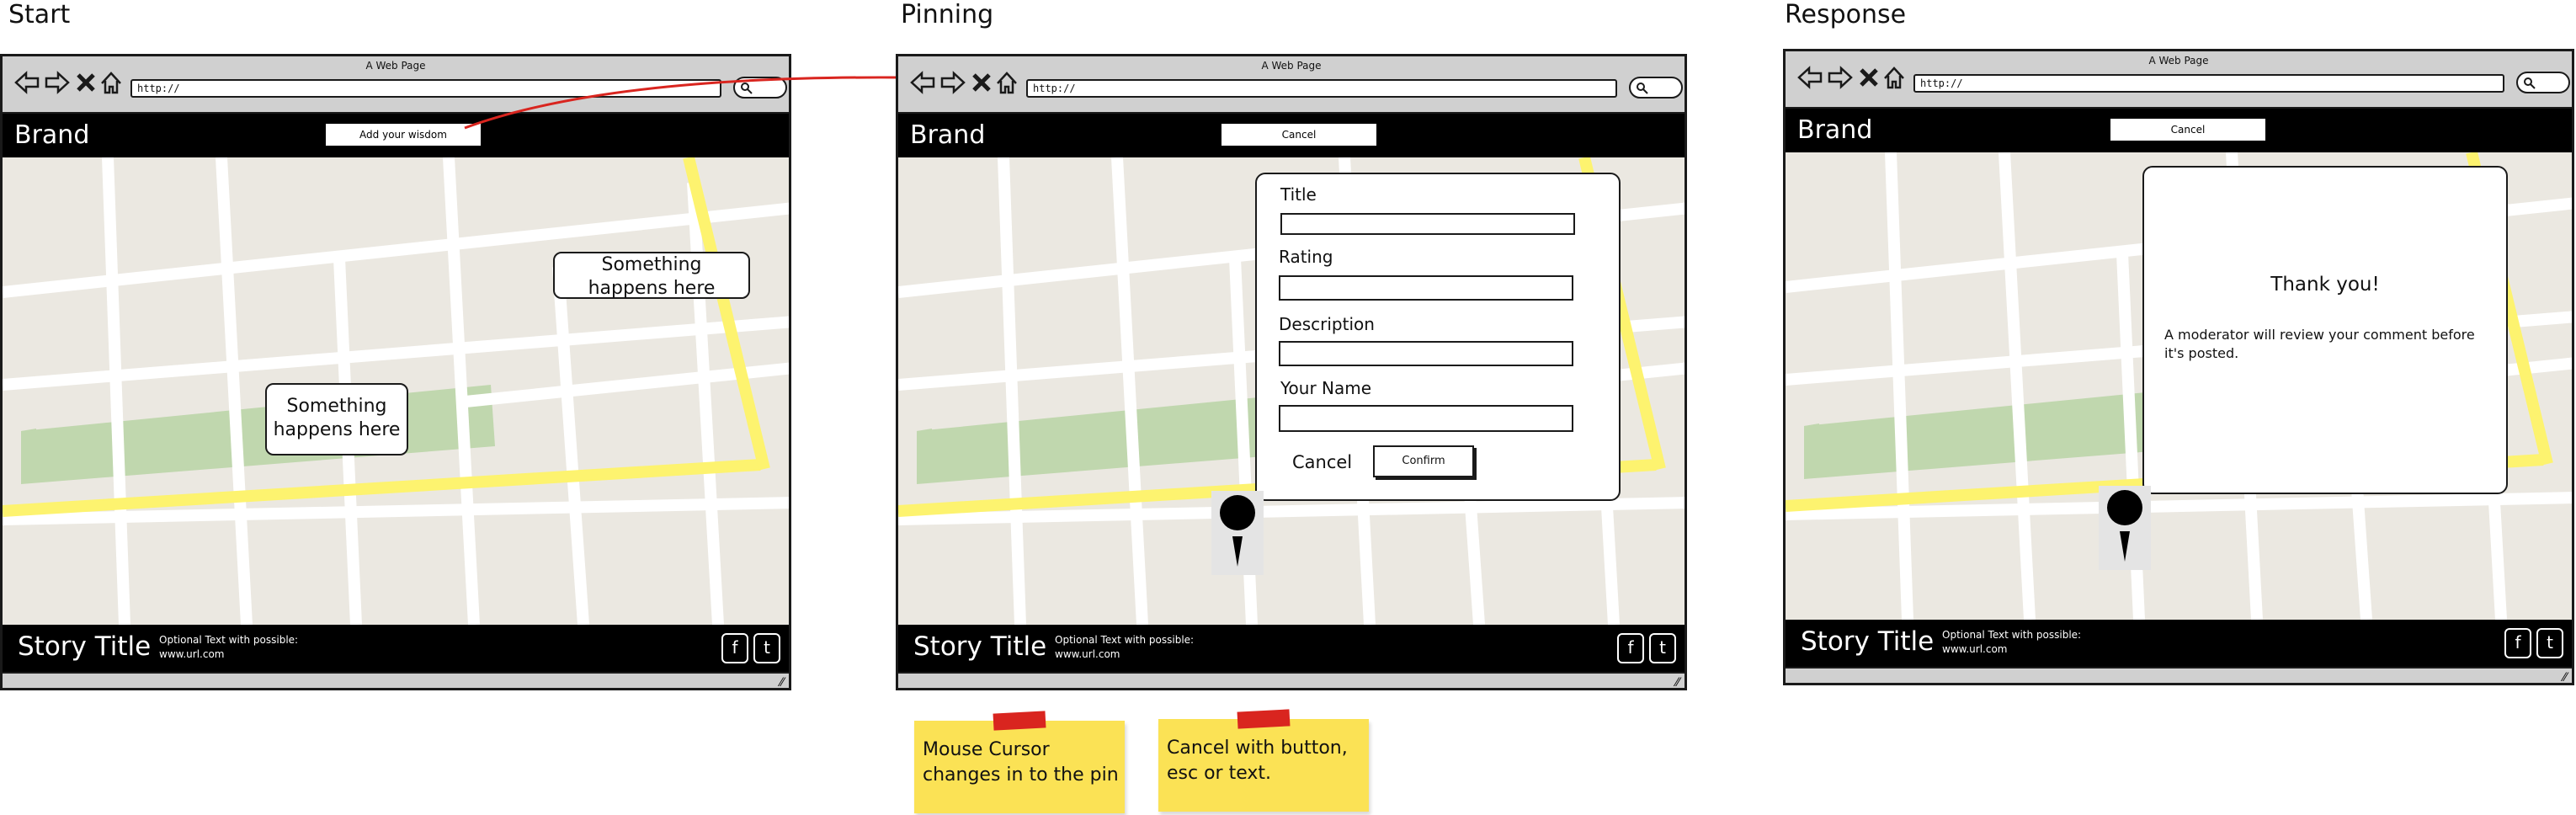 Image resolution: width=2576 pixels, height=815 pixels. I want to click on frame-title-pinning: Pinning, so click(948, 15).